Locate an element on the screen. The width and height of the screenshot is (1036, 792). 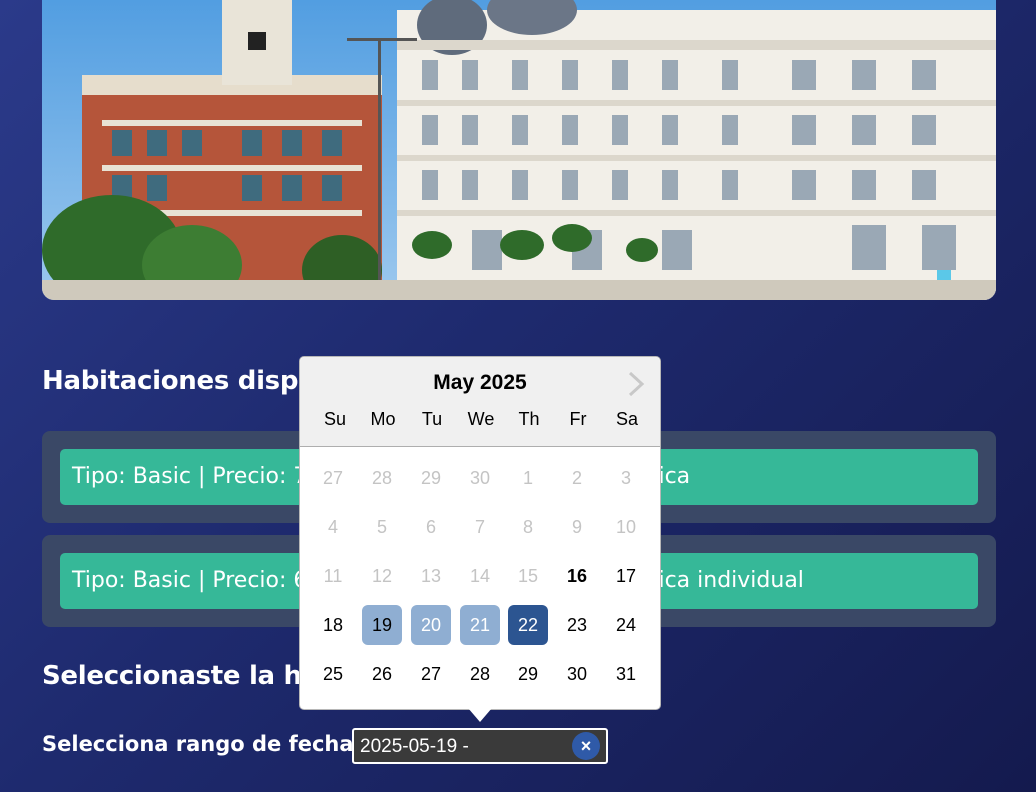
weekday-header-row: Su Mo Tu We Th Fr Sa is located at coordinates (481, 421).